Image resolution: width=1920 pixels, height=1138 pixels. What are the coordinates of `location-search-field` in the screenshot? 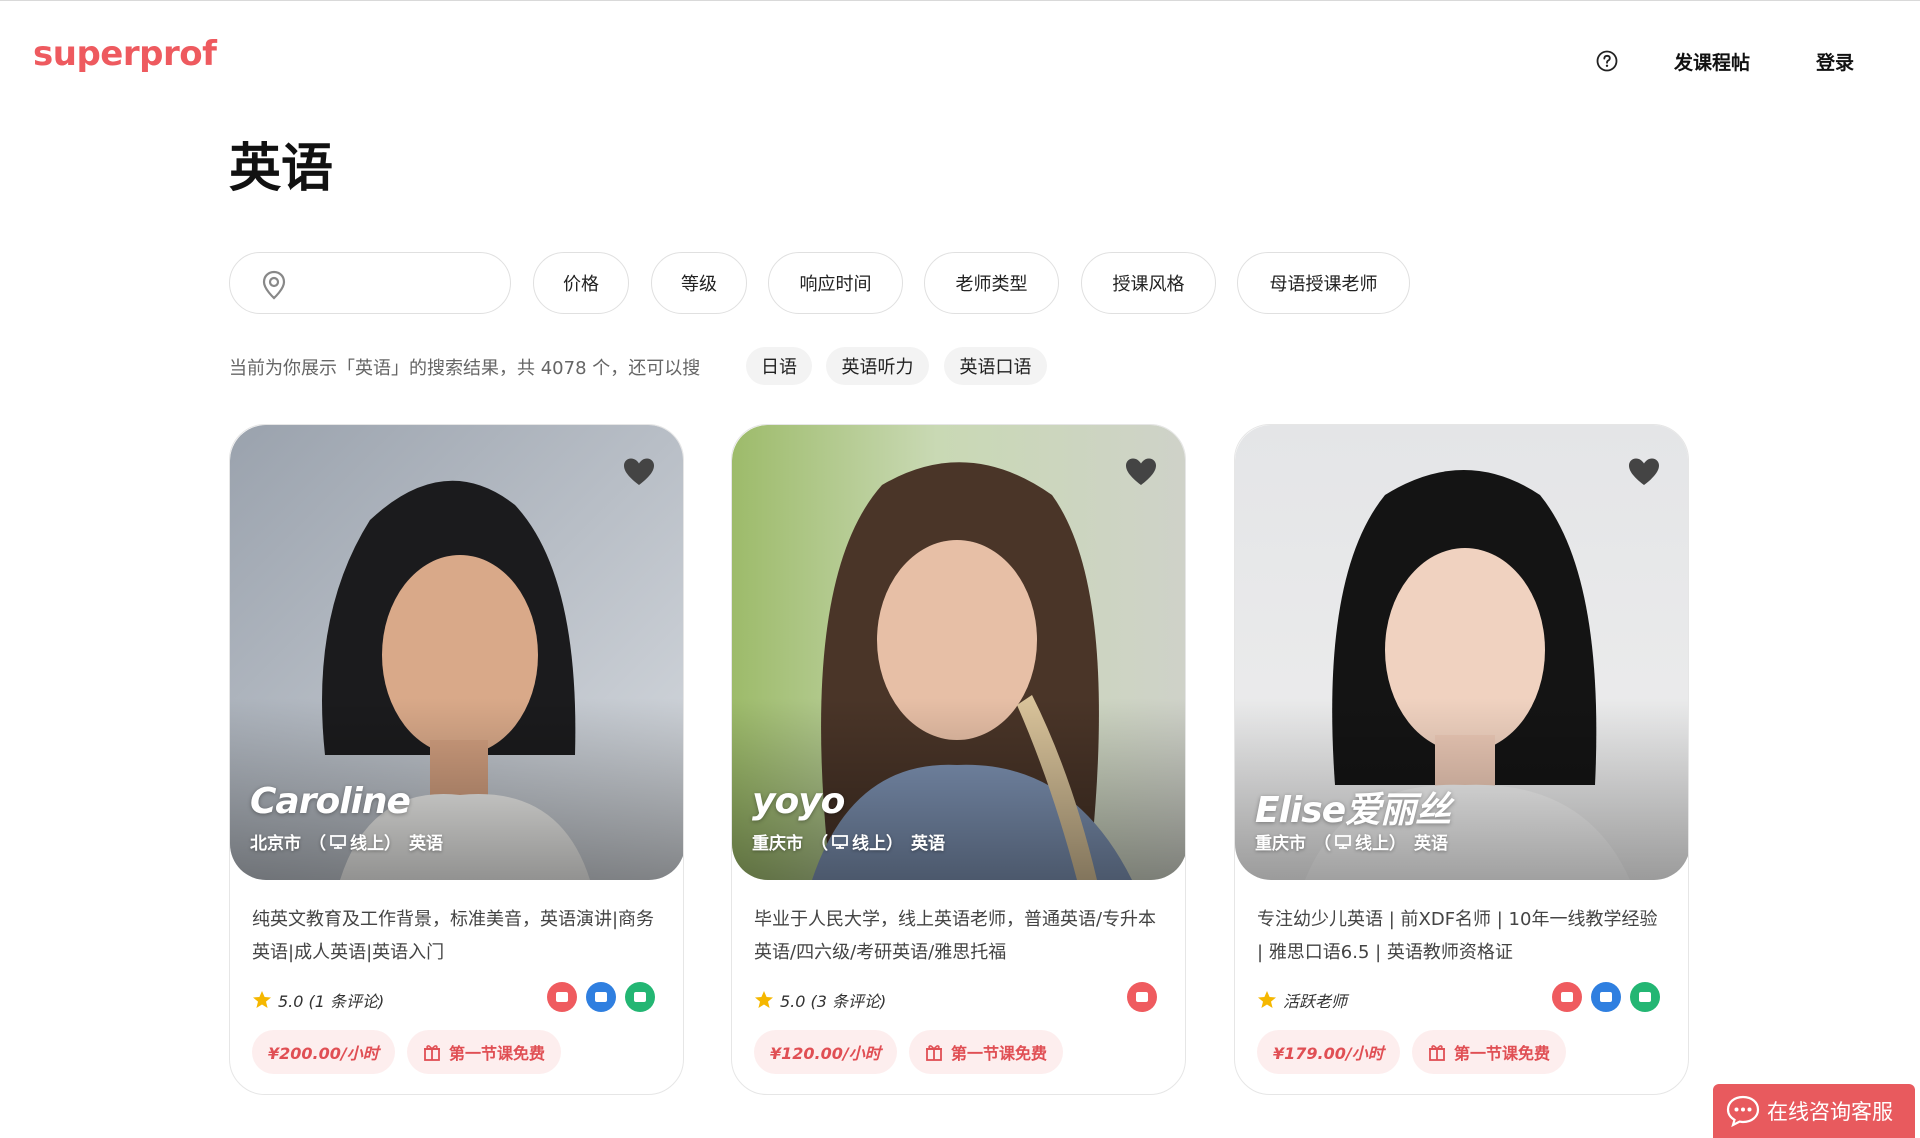 It's located at (370, 283).